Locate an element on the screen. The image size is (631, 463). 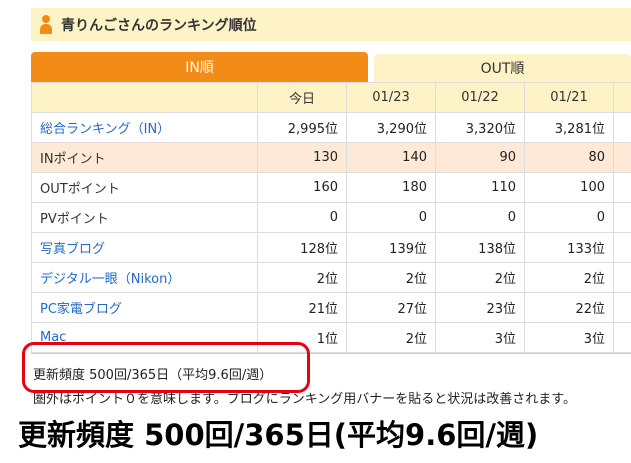
table-row: OUTポイント 160 180 110 100 is located at coordinates (331, 187).